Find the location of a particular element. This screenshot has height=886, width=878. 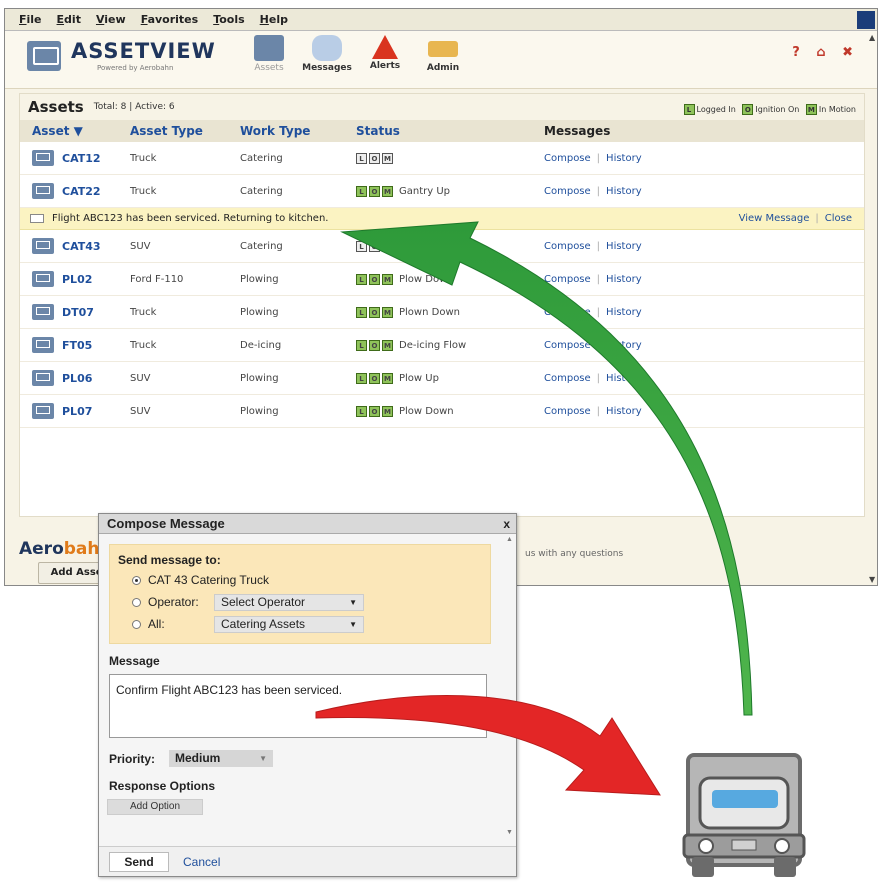

truck-icon is located at coordinates (744, 815).